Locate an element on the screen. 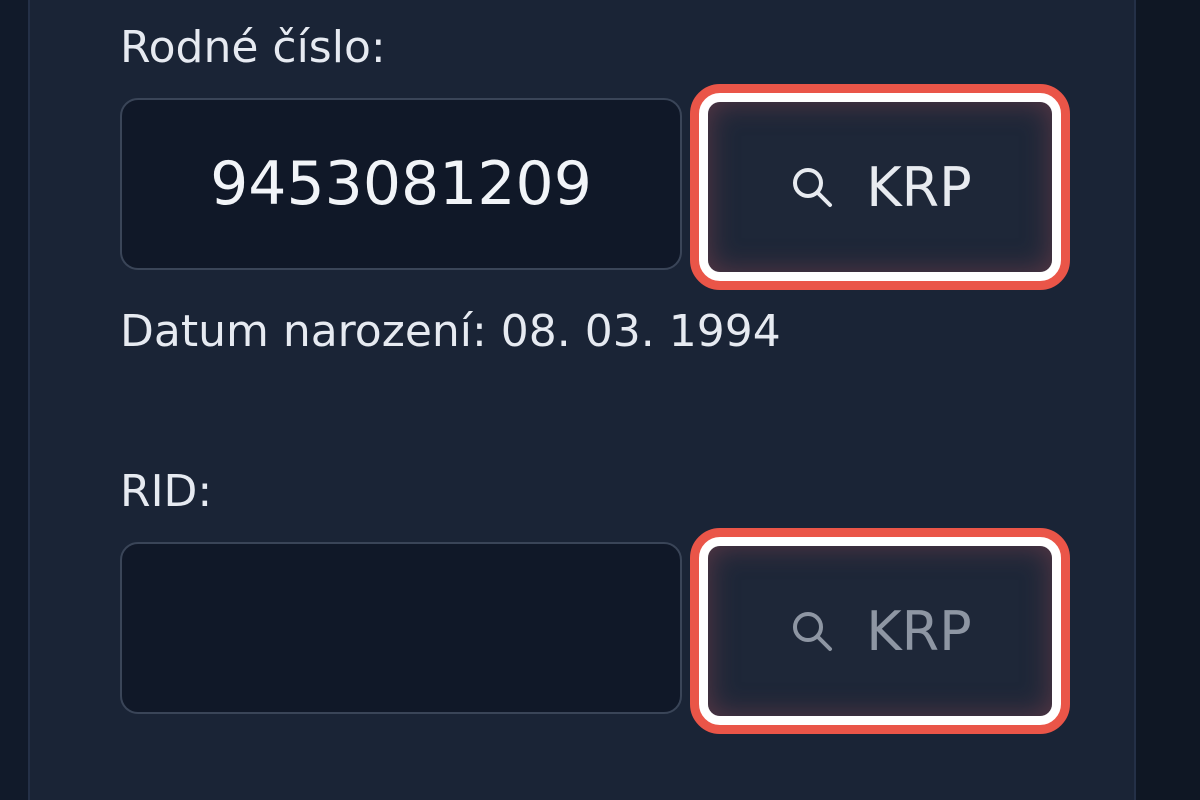 The height and width of the screenshot is (800, 1200). rodne-cislo-krp-label: KRP is located at coordinates (919, 187).